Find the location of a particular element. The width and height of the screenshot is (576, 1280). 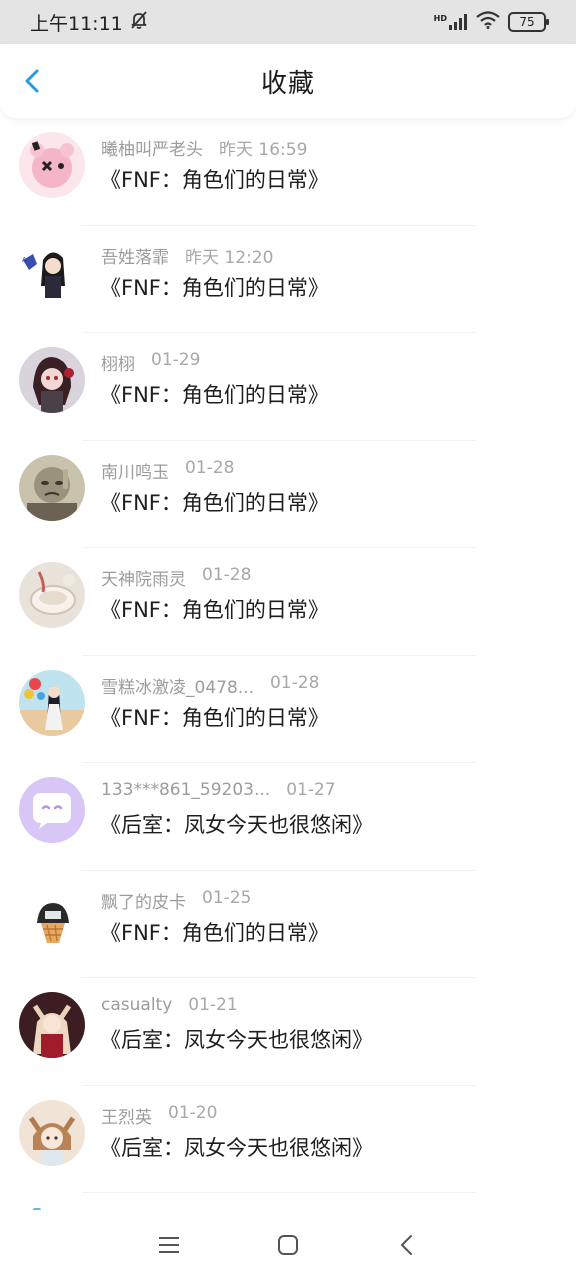

item-meta: casualty 01-21 is located at coordinates (169, 1005).